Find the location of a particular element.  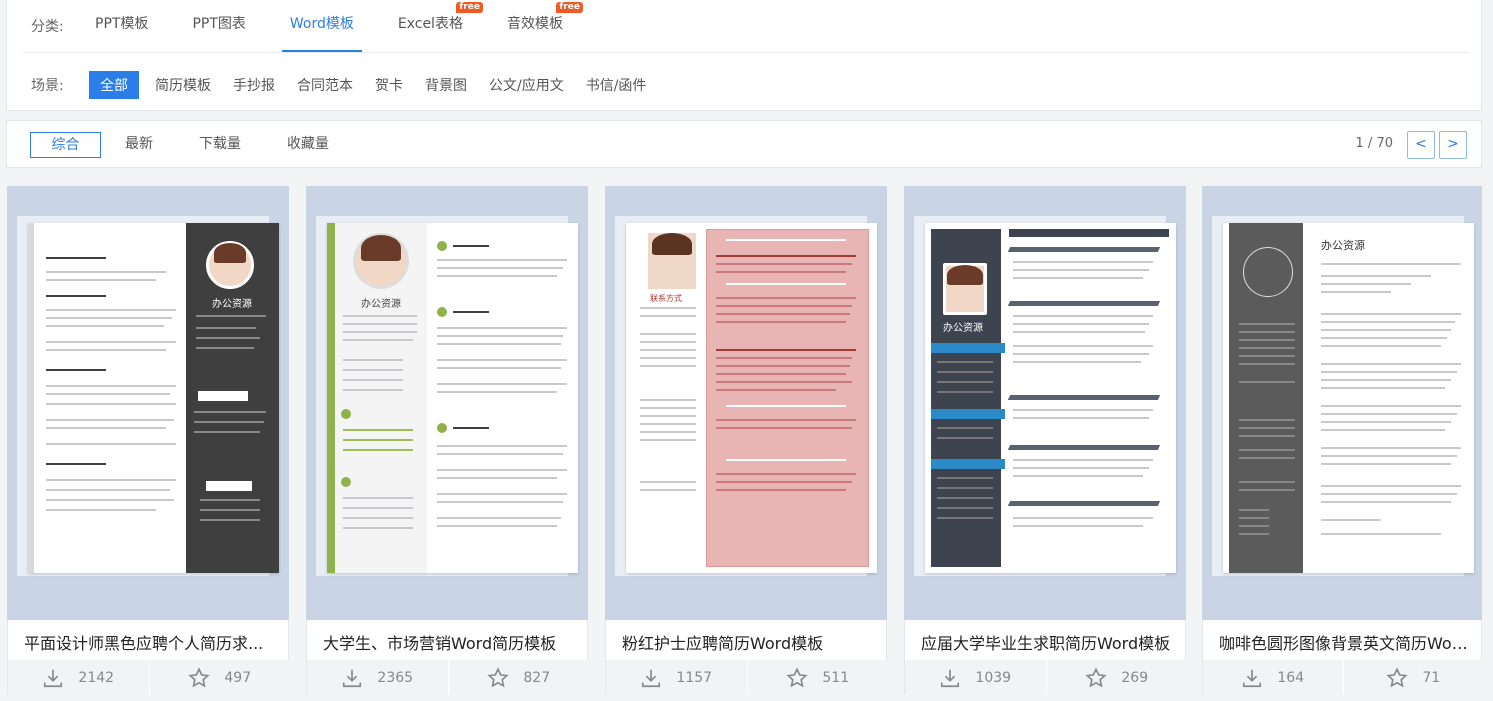

template-thumbnail: 联系方式 is located at coordinates (746, 403).